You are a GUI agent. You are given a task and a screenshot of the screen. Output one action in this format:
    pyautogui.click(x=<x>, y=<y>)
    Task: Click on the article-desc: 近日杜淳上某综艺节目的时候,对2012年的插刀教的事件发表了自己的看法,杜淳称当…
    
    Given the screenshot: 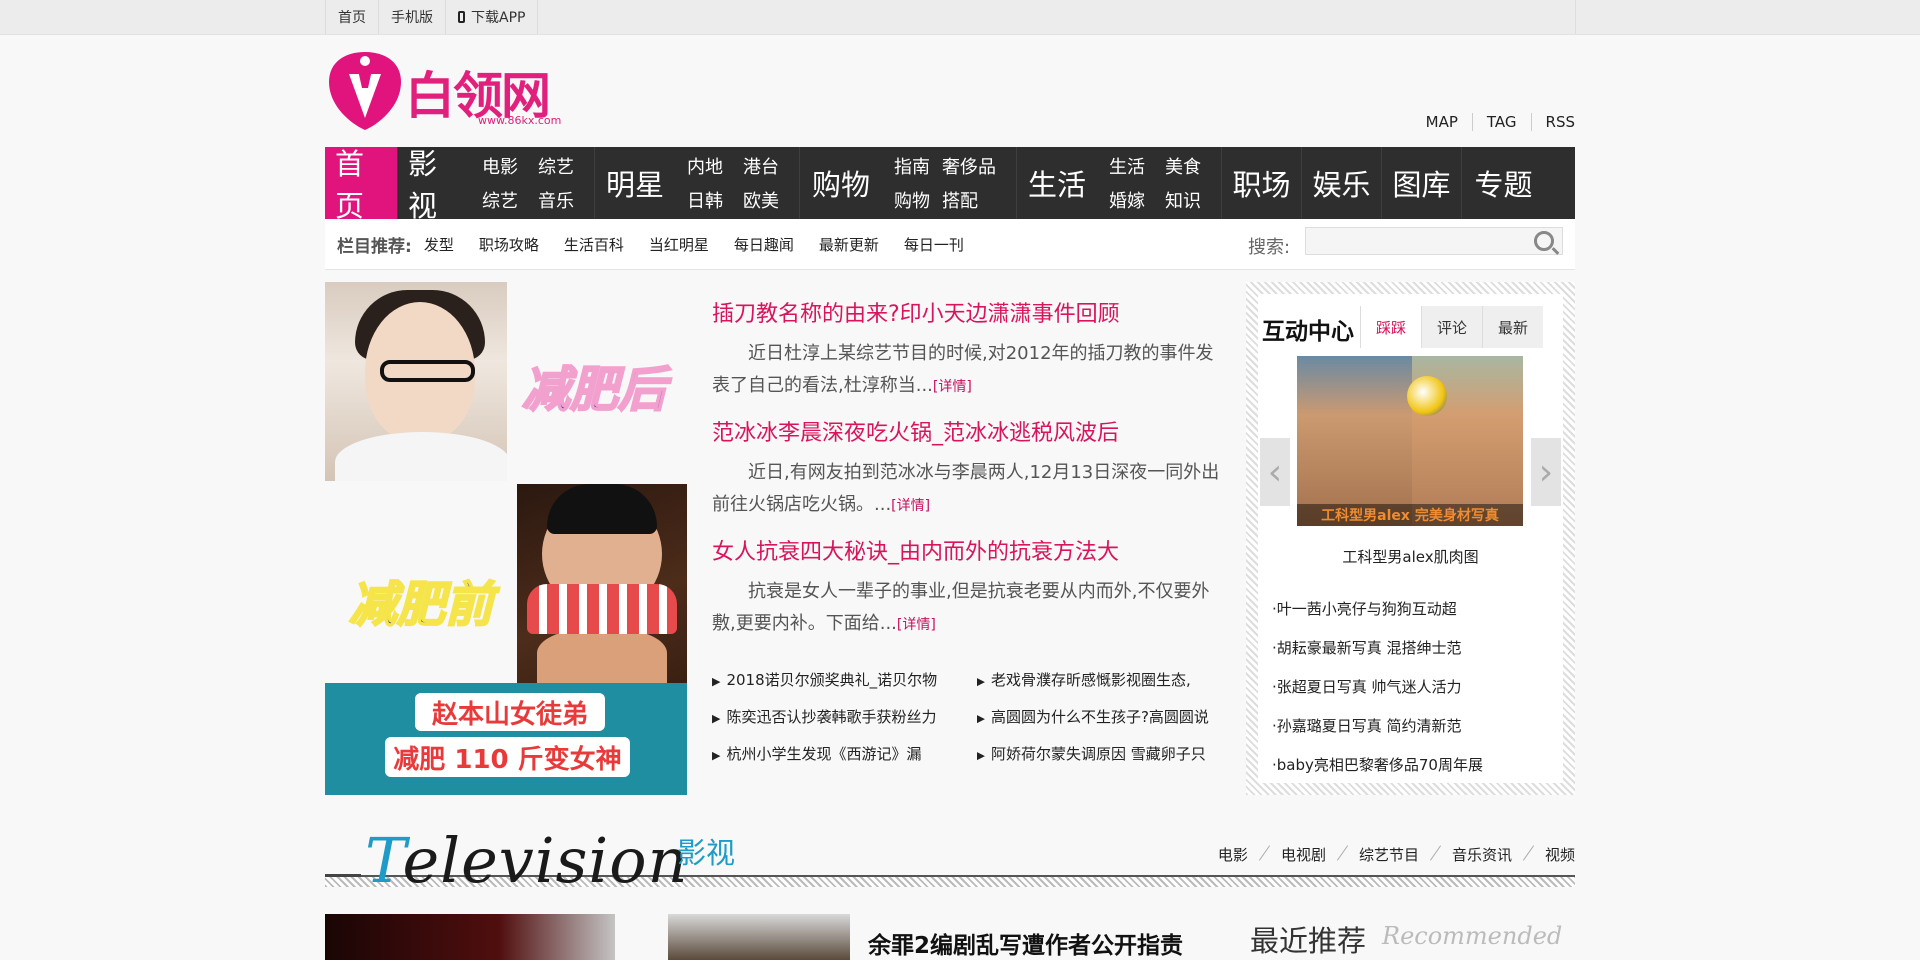 What is the action you would take?
    pyautogui.click(x=963, y=369)
    